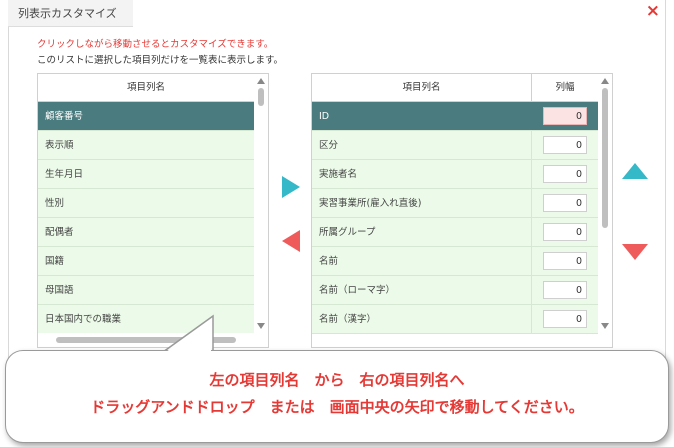 The image size is (674, 447). What do you see at coordinates (337, 380) in the screenshot?
I see `callout-line-1: 左の項目列名 から 右の項目列名へ` at bounding box center [337, 380].